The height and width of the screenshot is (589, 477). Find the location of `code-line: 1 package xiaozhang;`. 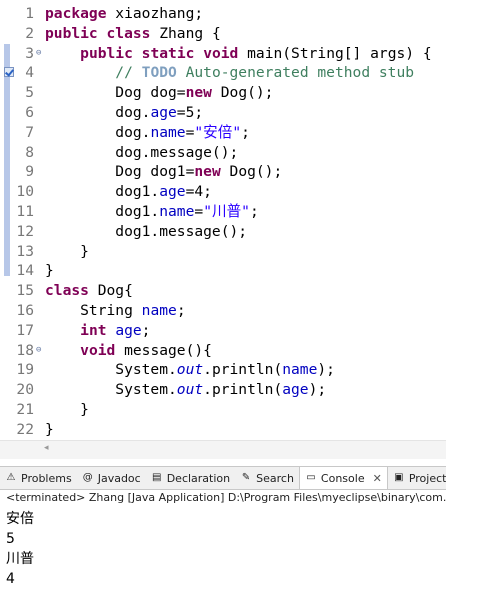

code-line: 1 package xiaozhang; is located at coordinates (223, 14).